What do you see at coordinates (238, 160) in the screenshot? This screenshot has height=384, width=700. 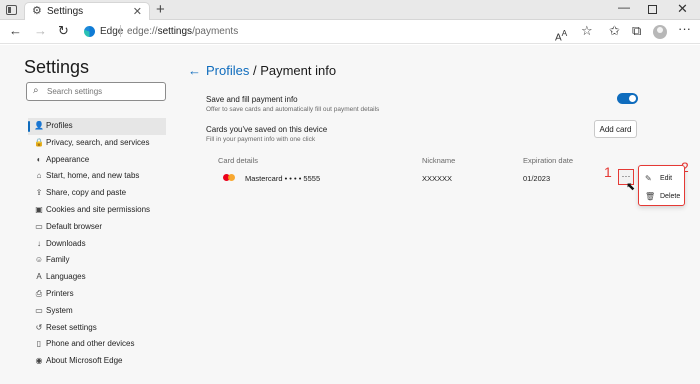 I see `column-card-details: Card details` at bounding box center [238, 160].